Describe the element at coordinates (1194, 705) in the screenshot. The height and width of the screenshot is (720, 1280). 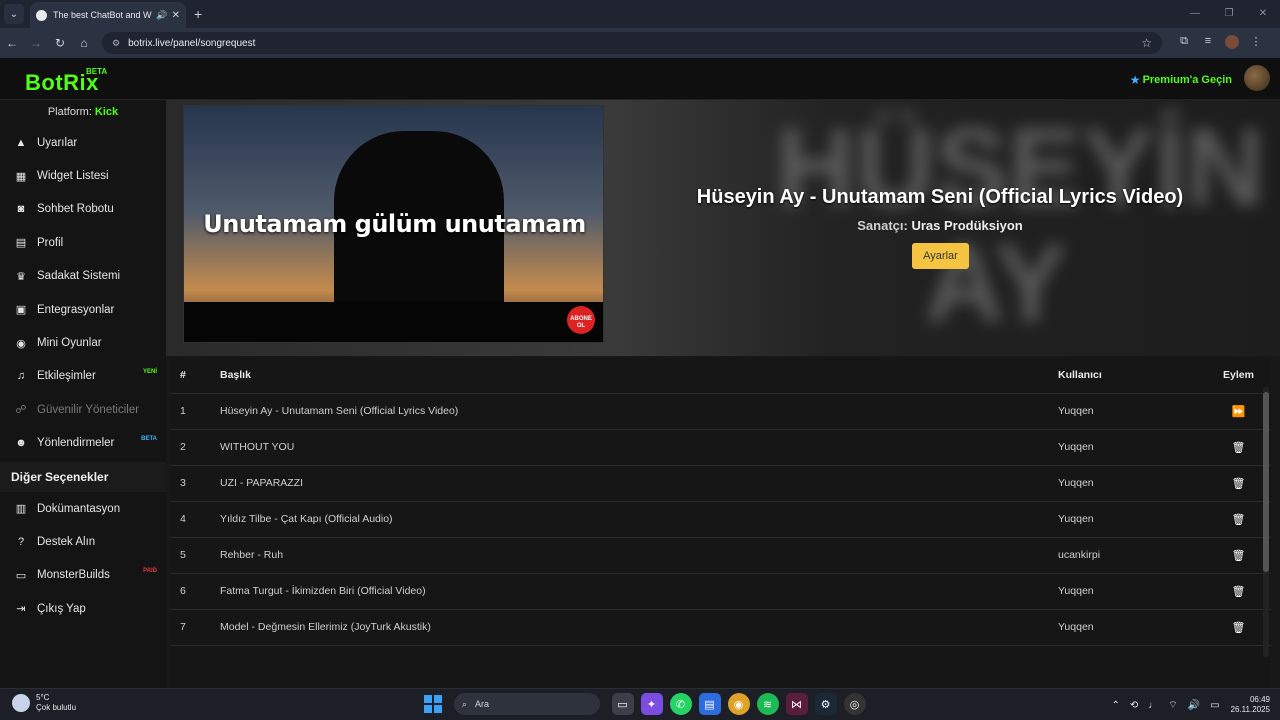
I see `volume-icon: 🔊` at that location.